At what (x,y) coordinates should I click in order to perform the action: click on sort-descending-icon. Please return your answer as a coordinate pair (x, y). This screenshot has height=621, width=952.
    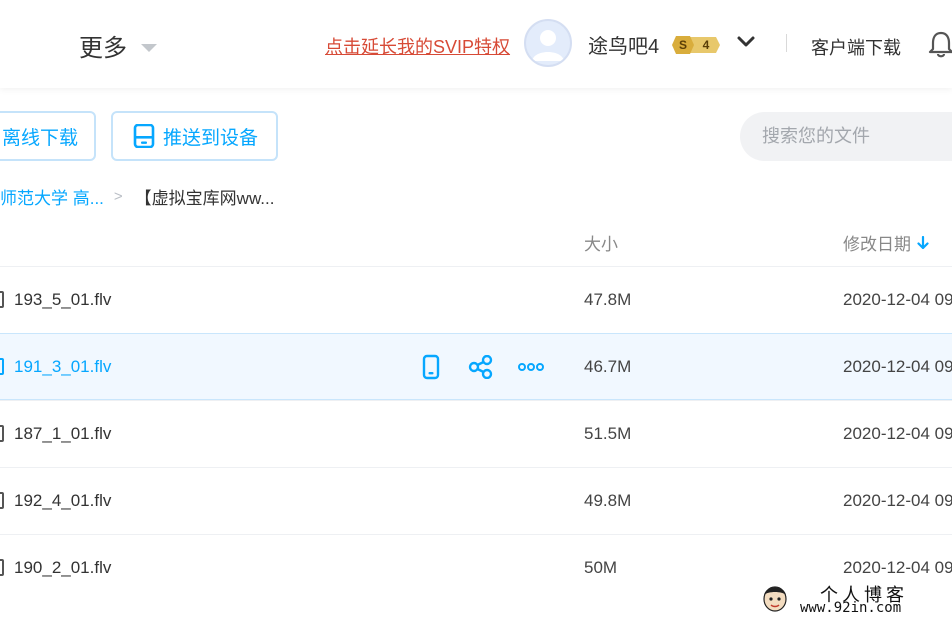
    Looking at the image, I should click on (923, 242).